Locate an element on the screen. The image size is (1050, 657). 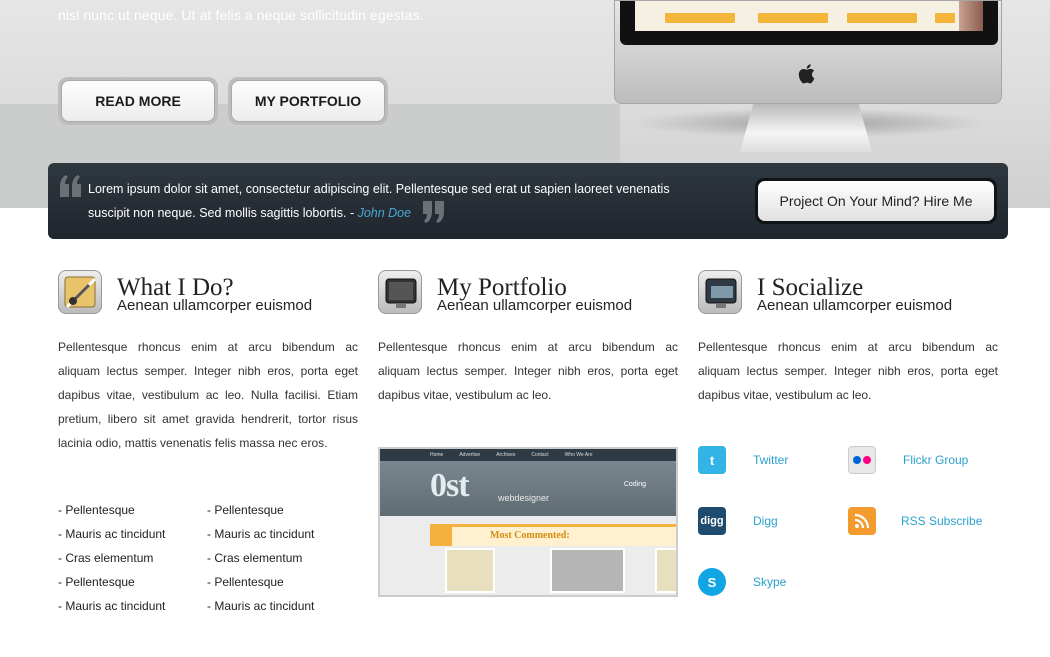
nav-item: Archives is located at coordinates (506, 455).